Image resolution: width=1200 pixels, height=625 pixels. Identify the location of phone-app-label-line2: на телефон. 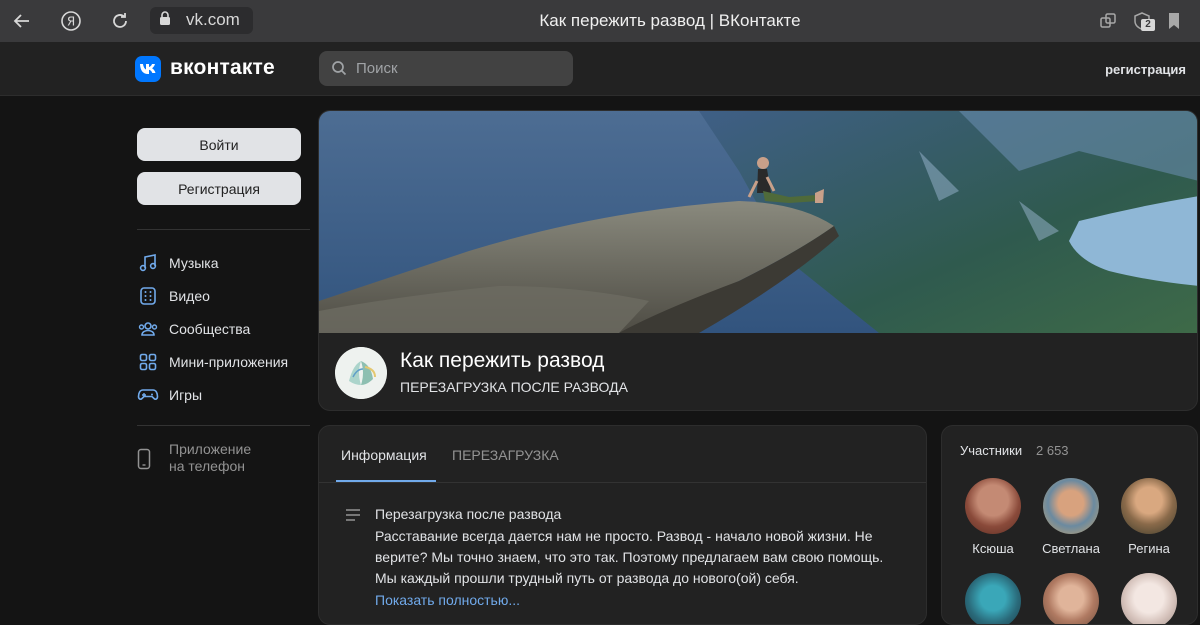
(207, 466).